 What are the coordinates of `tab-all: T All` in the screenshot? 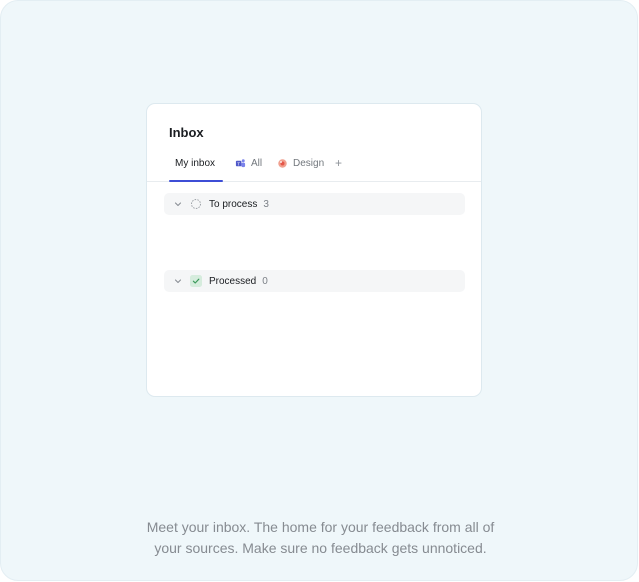 It's located at (248, 168).